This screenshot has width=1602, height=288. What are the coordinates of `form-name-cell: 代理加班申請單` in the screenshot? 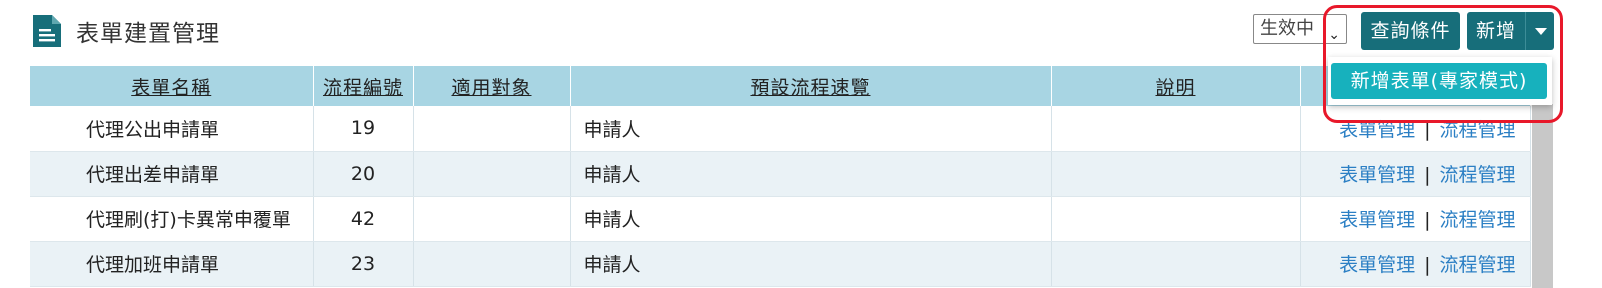 It's located at (172, 264).